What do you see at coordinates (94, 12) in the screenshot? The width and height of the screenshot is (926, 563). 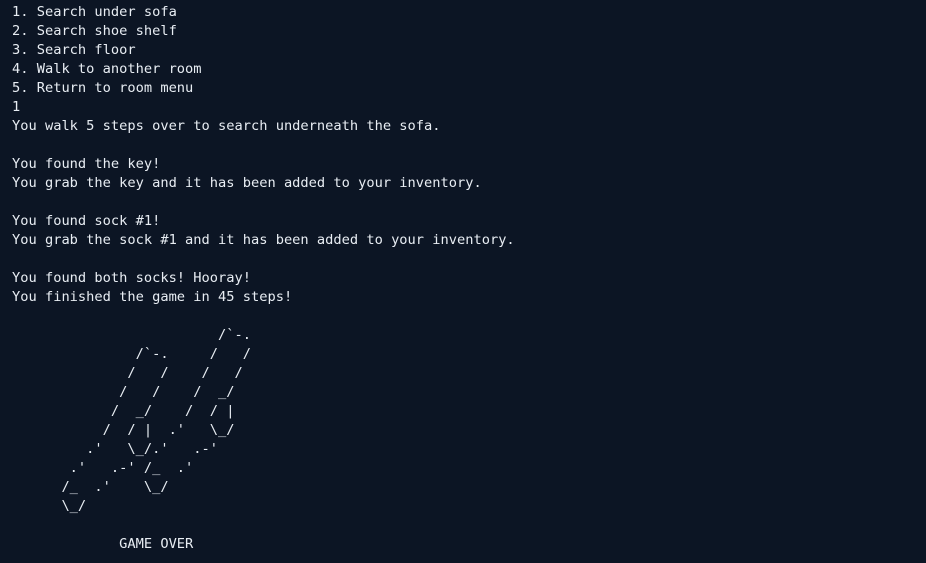 I see `menu-option-1: 1. Search under sofa` at bounding box center [94, 12].